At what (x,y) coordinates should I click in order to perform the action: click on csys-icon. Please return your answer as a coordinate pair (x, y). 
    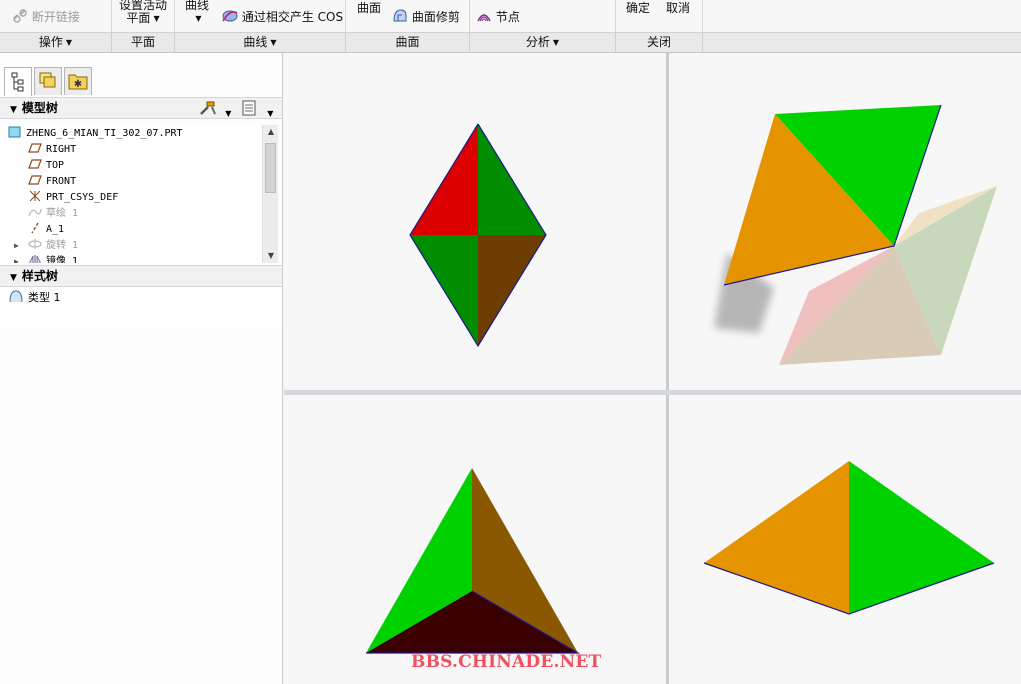
    Looking at the image, I should click on (35, 196).